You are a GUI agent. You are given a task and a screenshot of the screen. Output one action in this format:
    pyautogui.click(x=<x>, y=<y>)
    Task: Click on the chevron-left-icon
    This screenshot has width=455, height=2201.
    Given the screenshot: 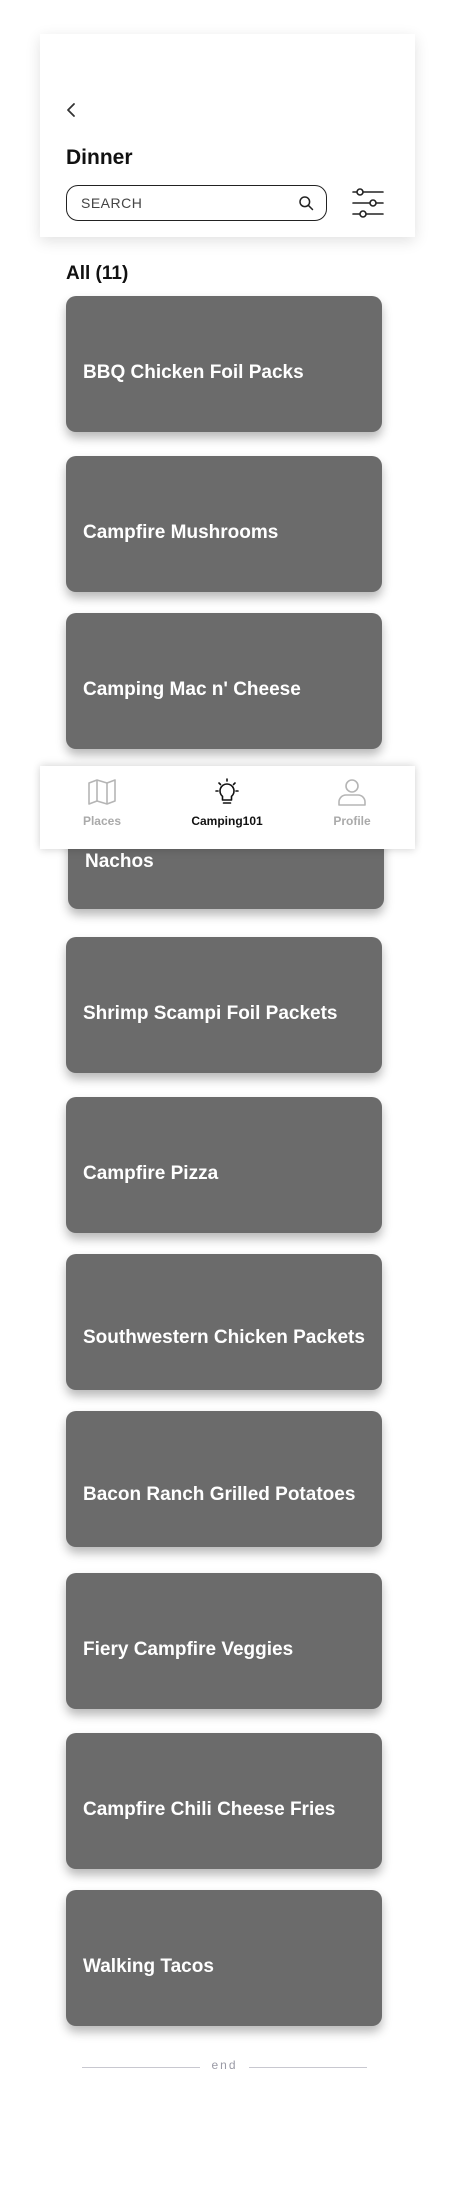 What is the action you would take?
    pyautogui.click(x=72, y=110)
    